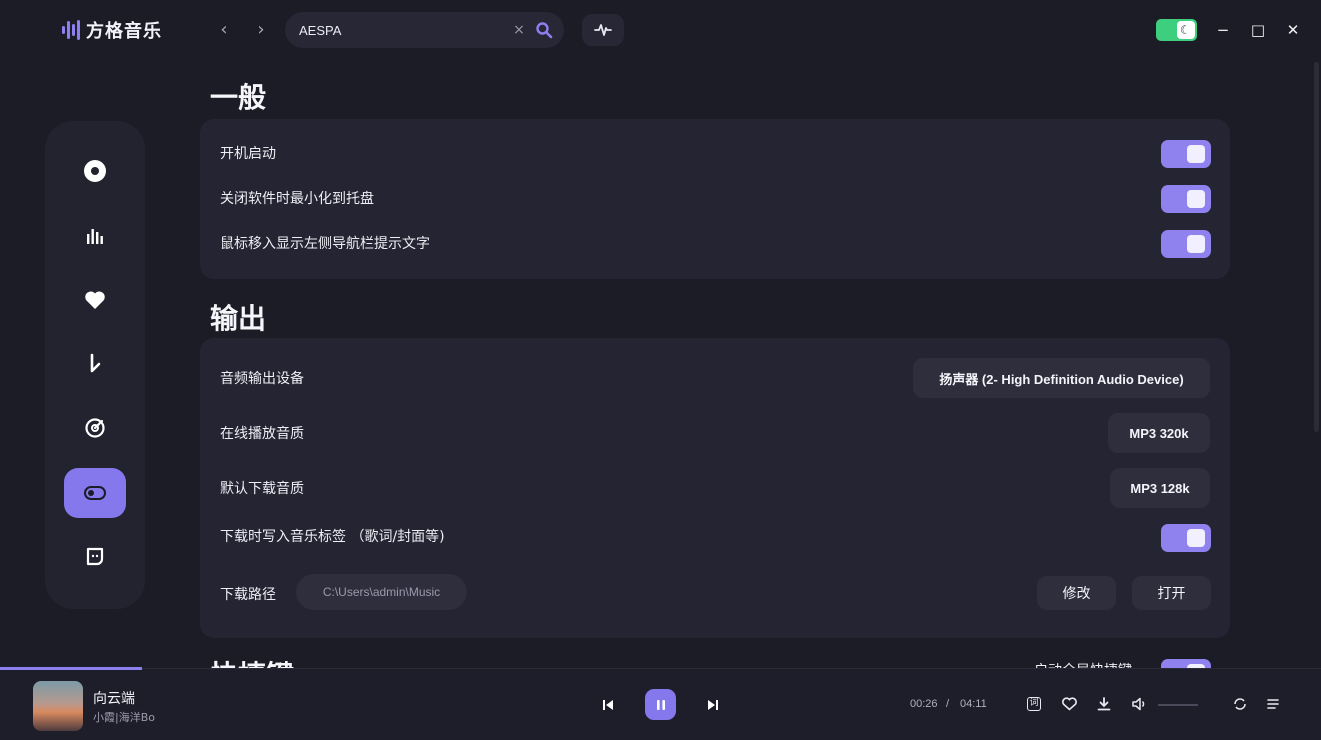 The image size is (1321, 740). What do you see at coordinates (1186, 244) in the screenshot?
I see `sidebar-tips-toggle` at bounding box center [1186, 244].